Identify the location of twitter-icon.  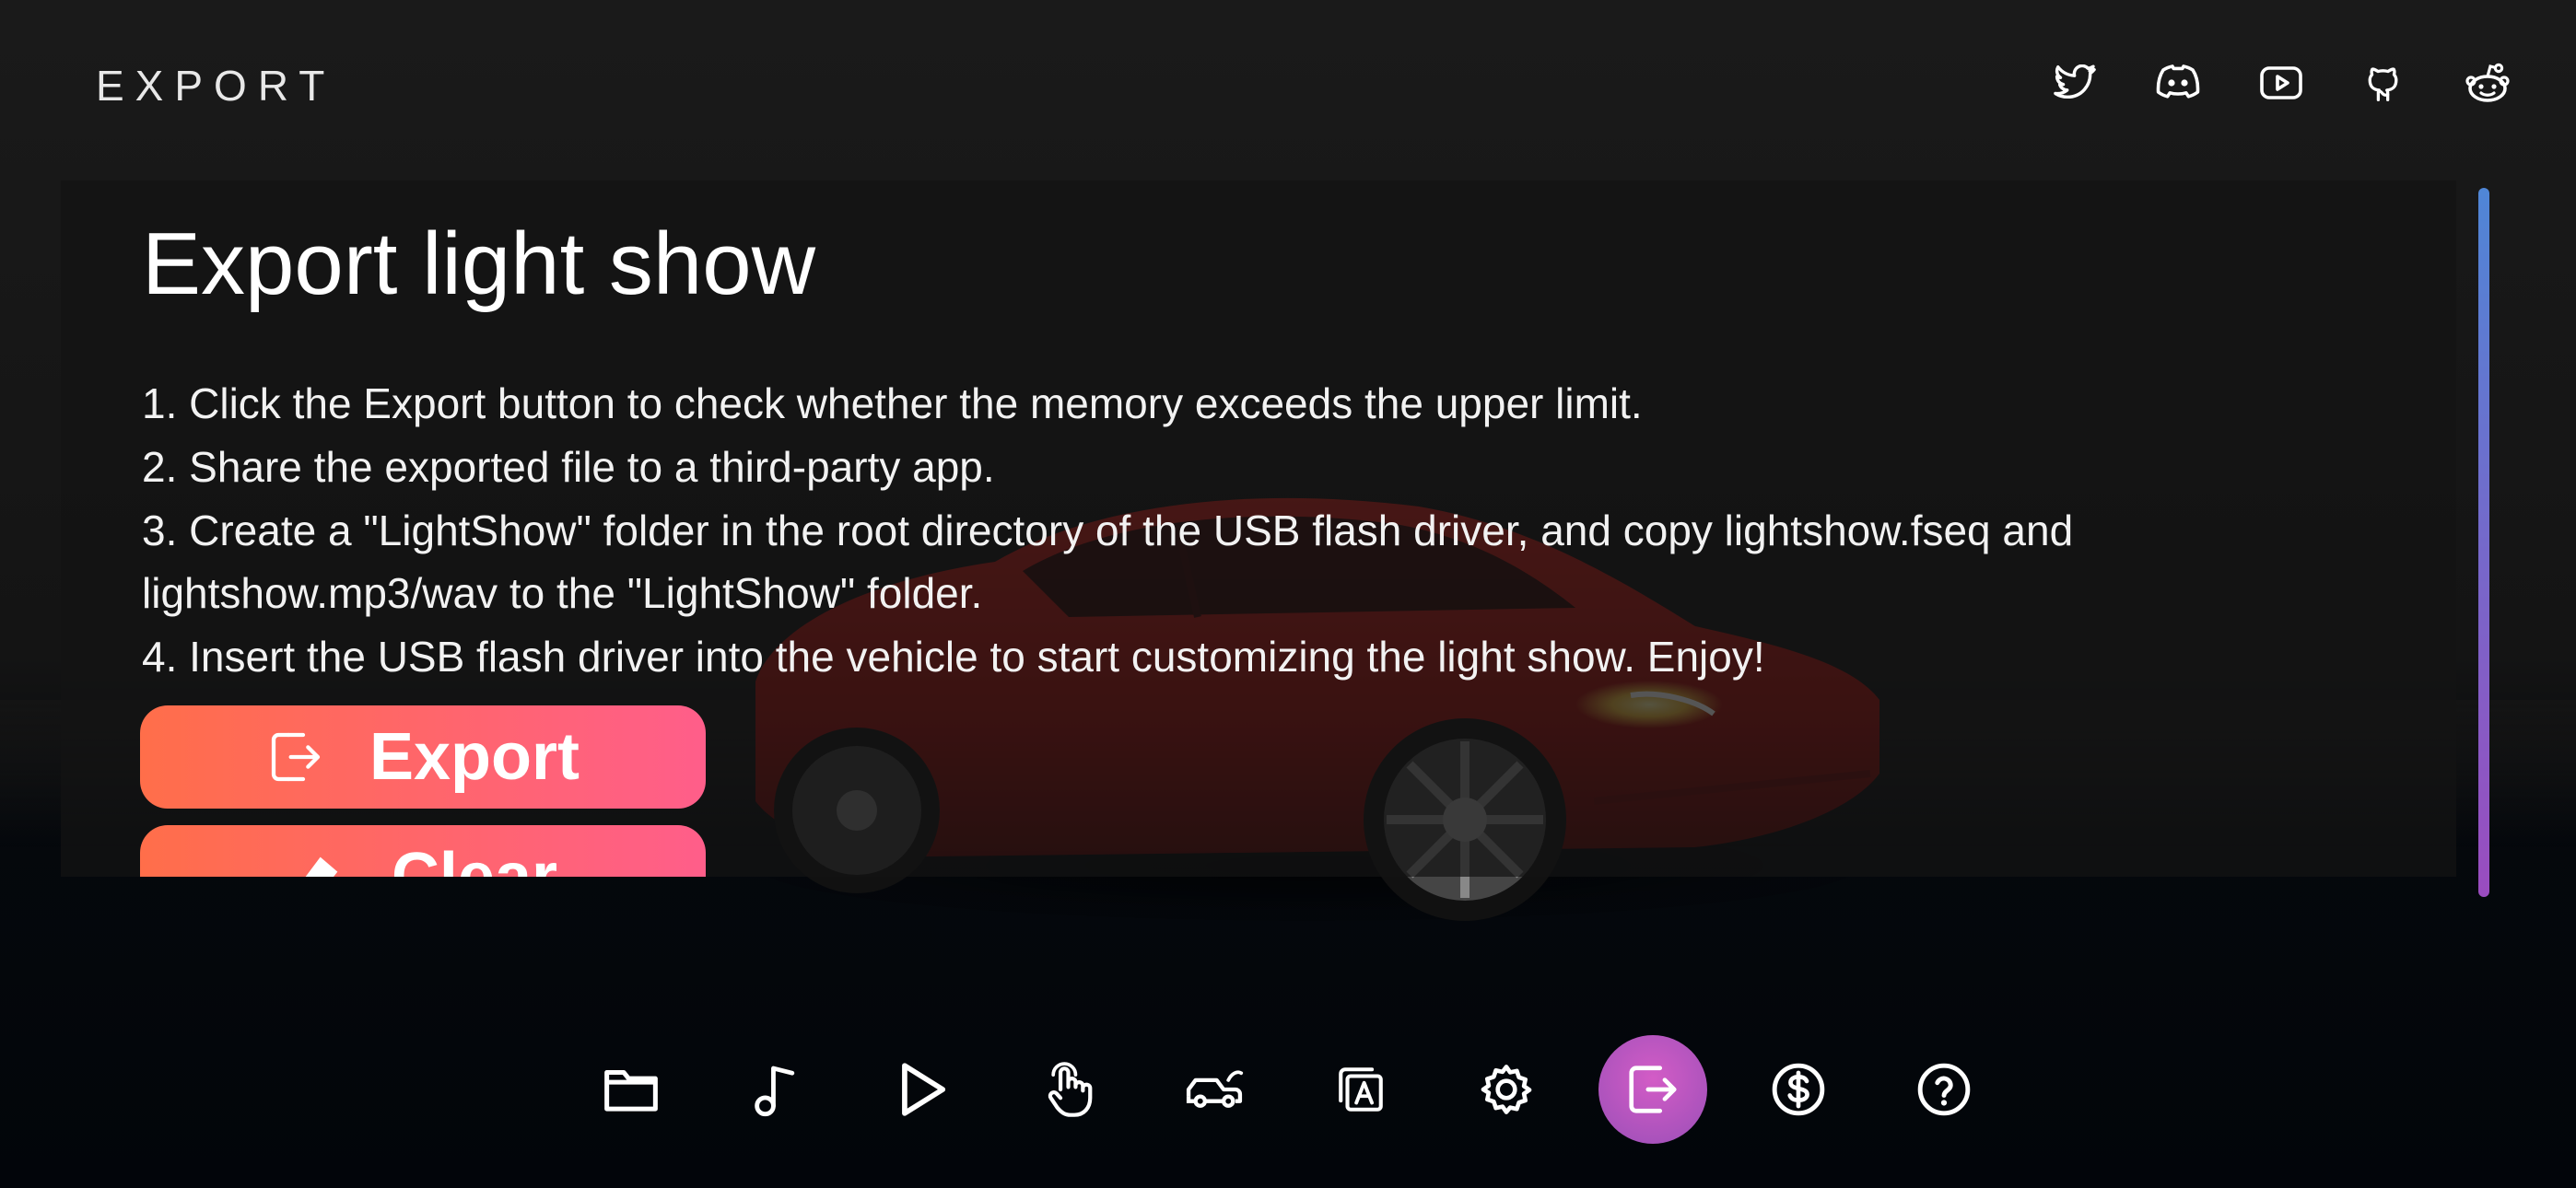
(2075, 81).